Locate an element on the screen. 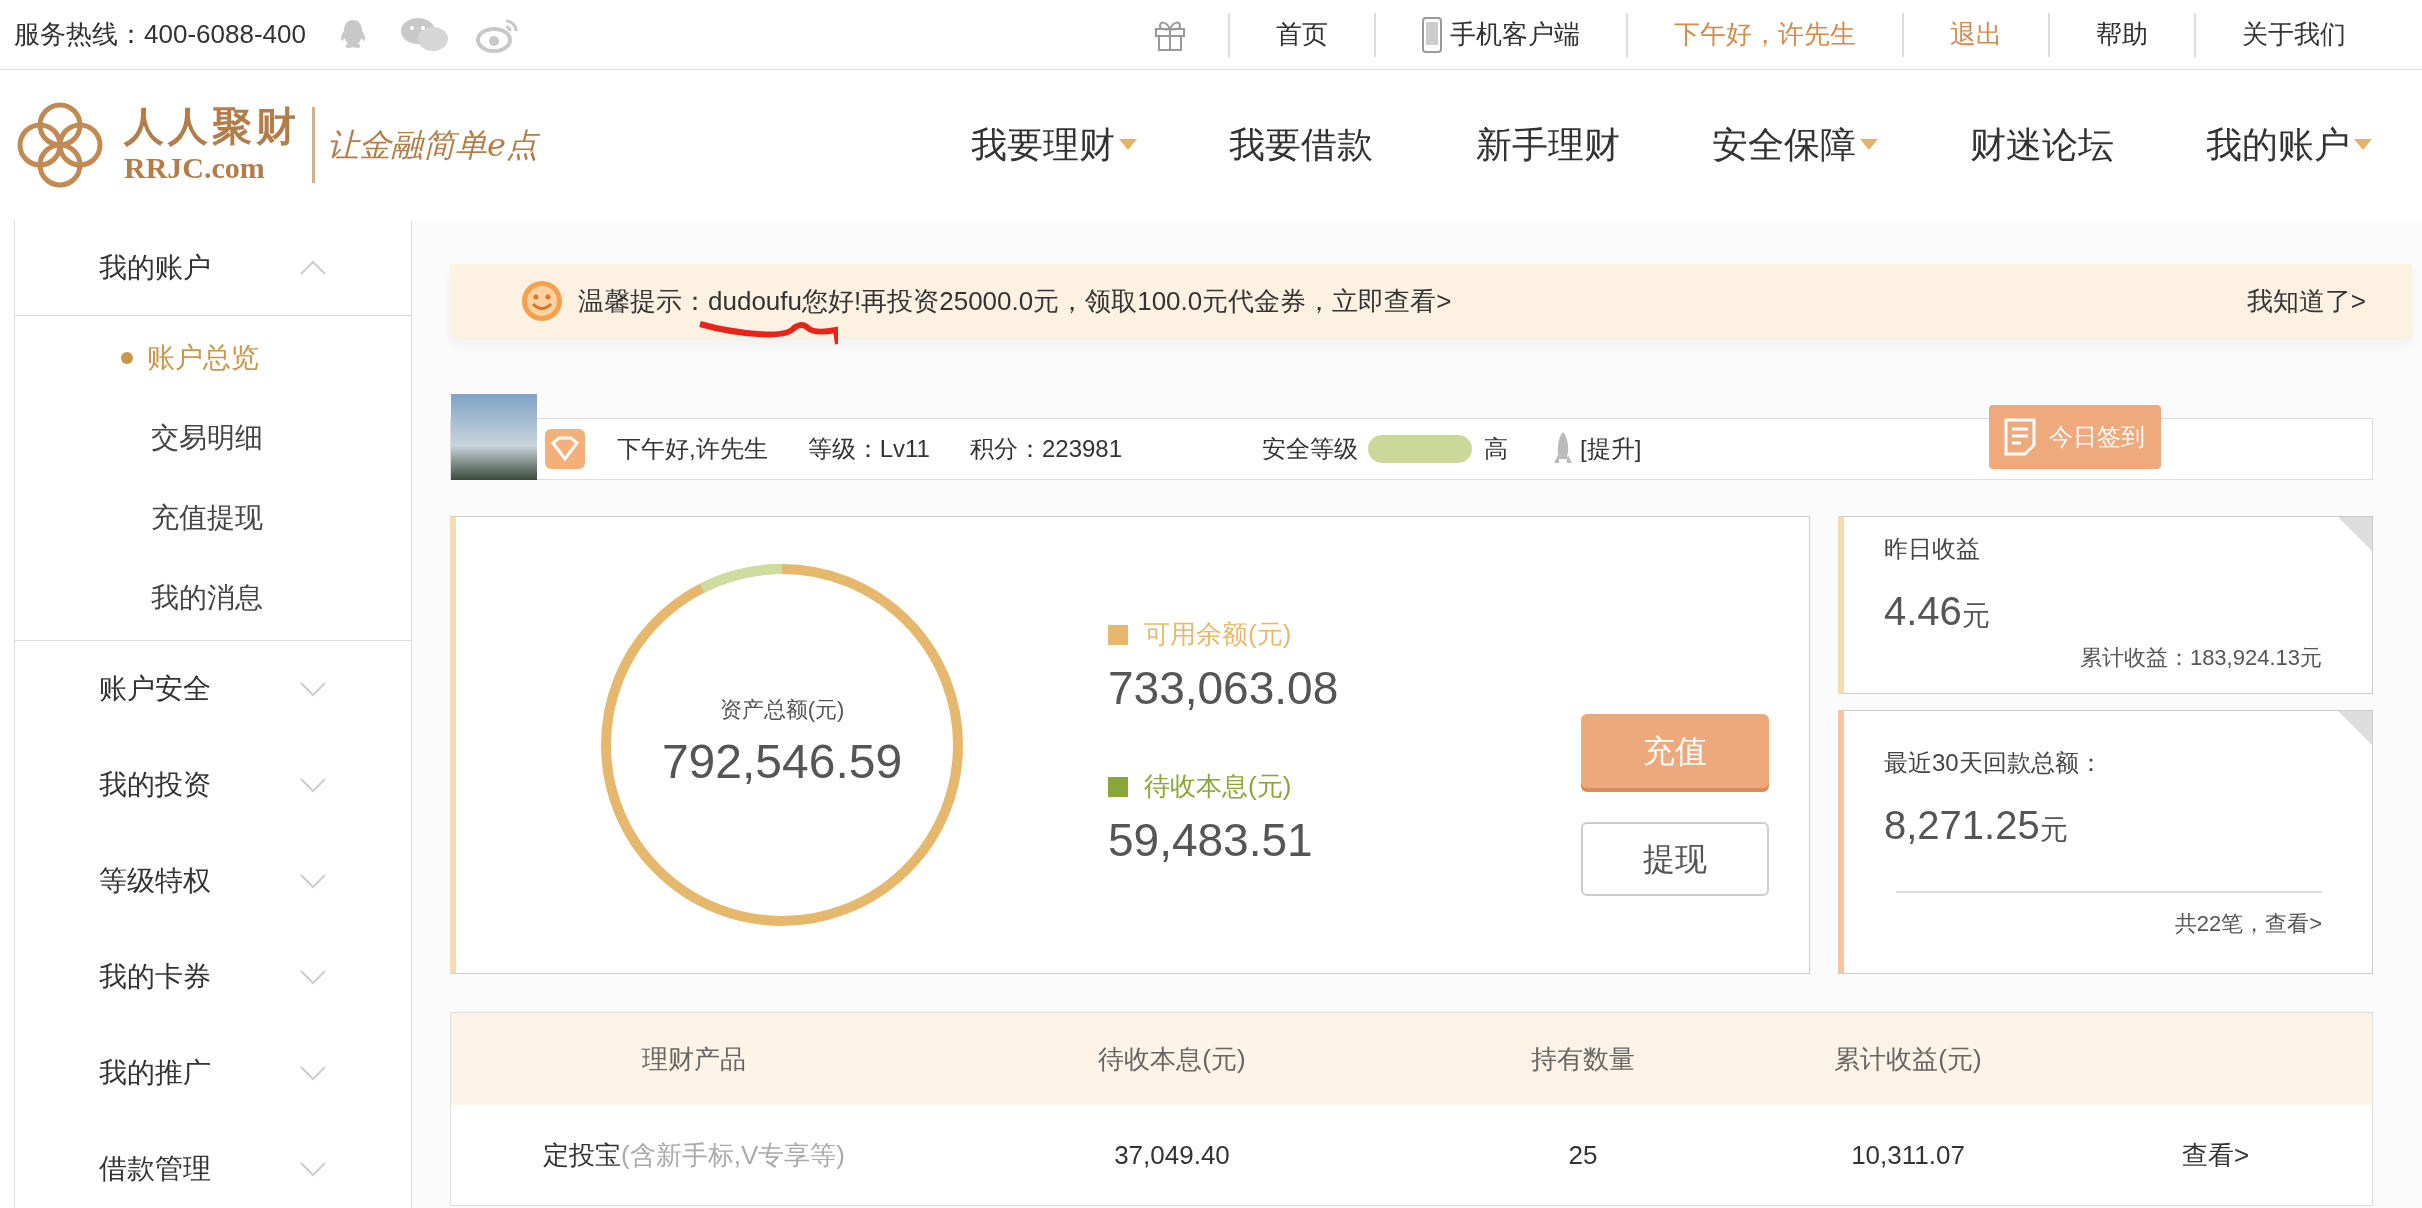 This screenshot has height=1208, width=2422. column-header: 待收本息(元) is located at coordinates (1172, 1059).